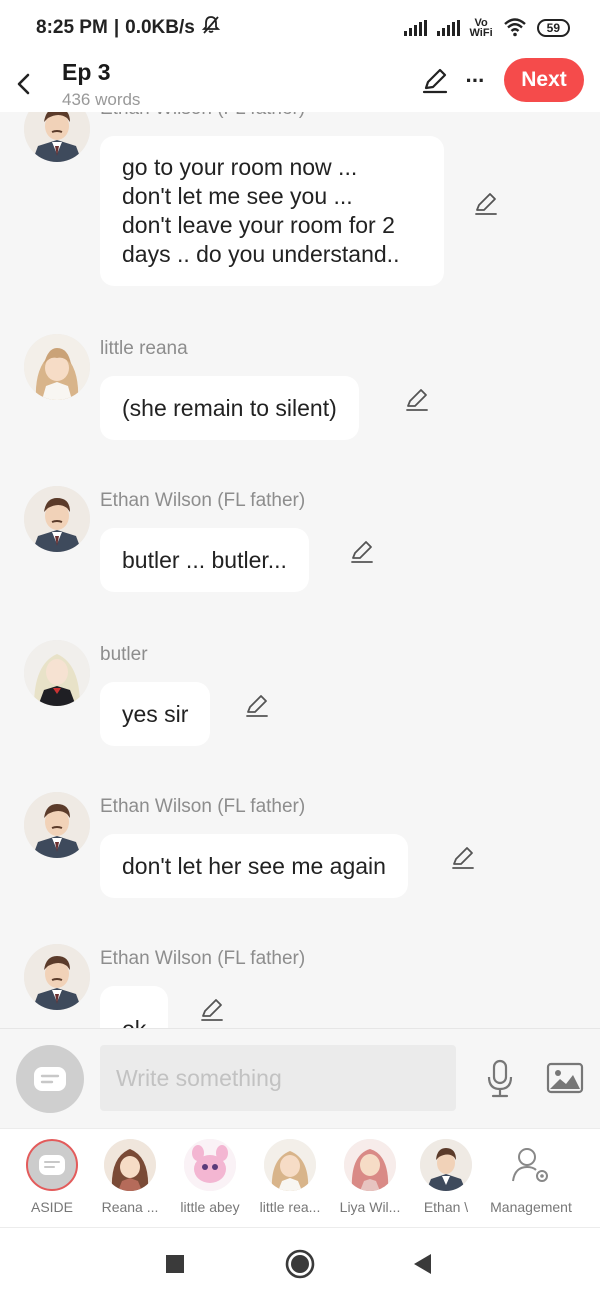 The height and width of the screenshot is (1300, 600). Describe the element at coordinates (210, 1165) in the screenshot. I see `little-abey-avatar` at that location.